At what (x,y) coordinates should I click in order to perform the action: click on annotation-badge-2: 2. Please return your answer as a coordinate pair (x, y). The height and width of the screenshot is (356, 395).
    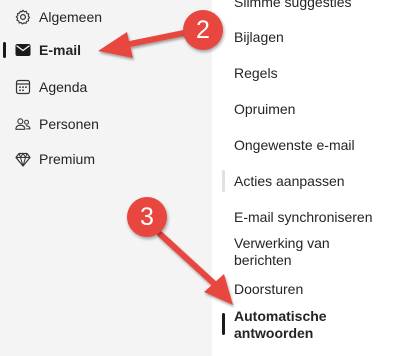
    Looking at the image, I should click on (203, 30).